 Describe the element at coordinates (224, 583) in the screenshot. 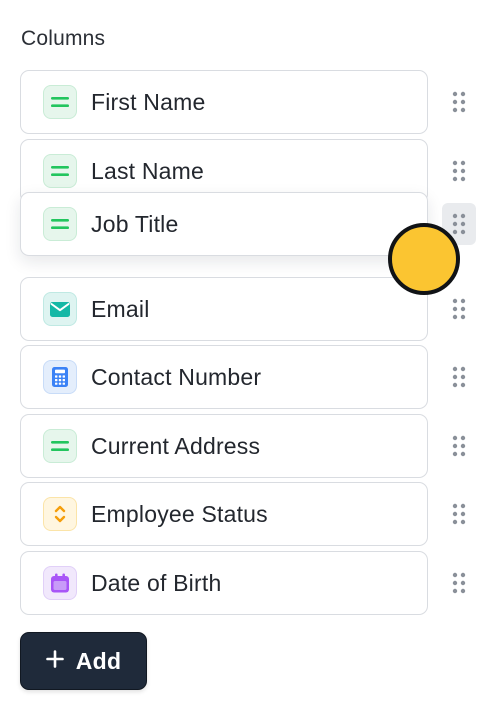

I see `column-row-date-of-birth: Date of Birth` at that location.